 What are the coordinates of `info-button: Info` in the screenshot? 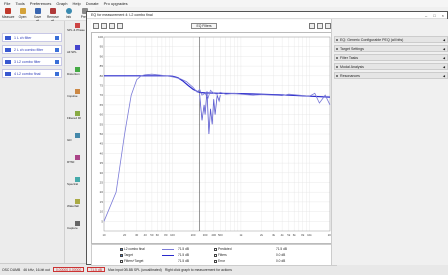 It's located at (68, 14).